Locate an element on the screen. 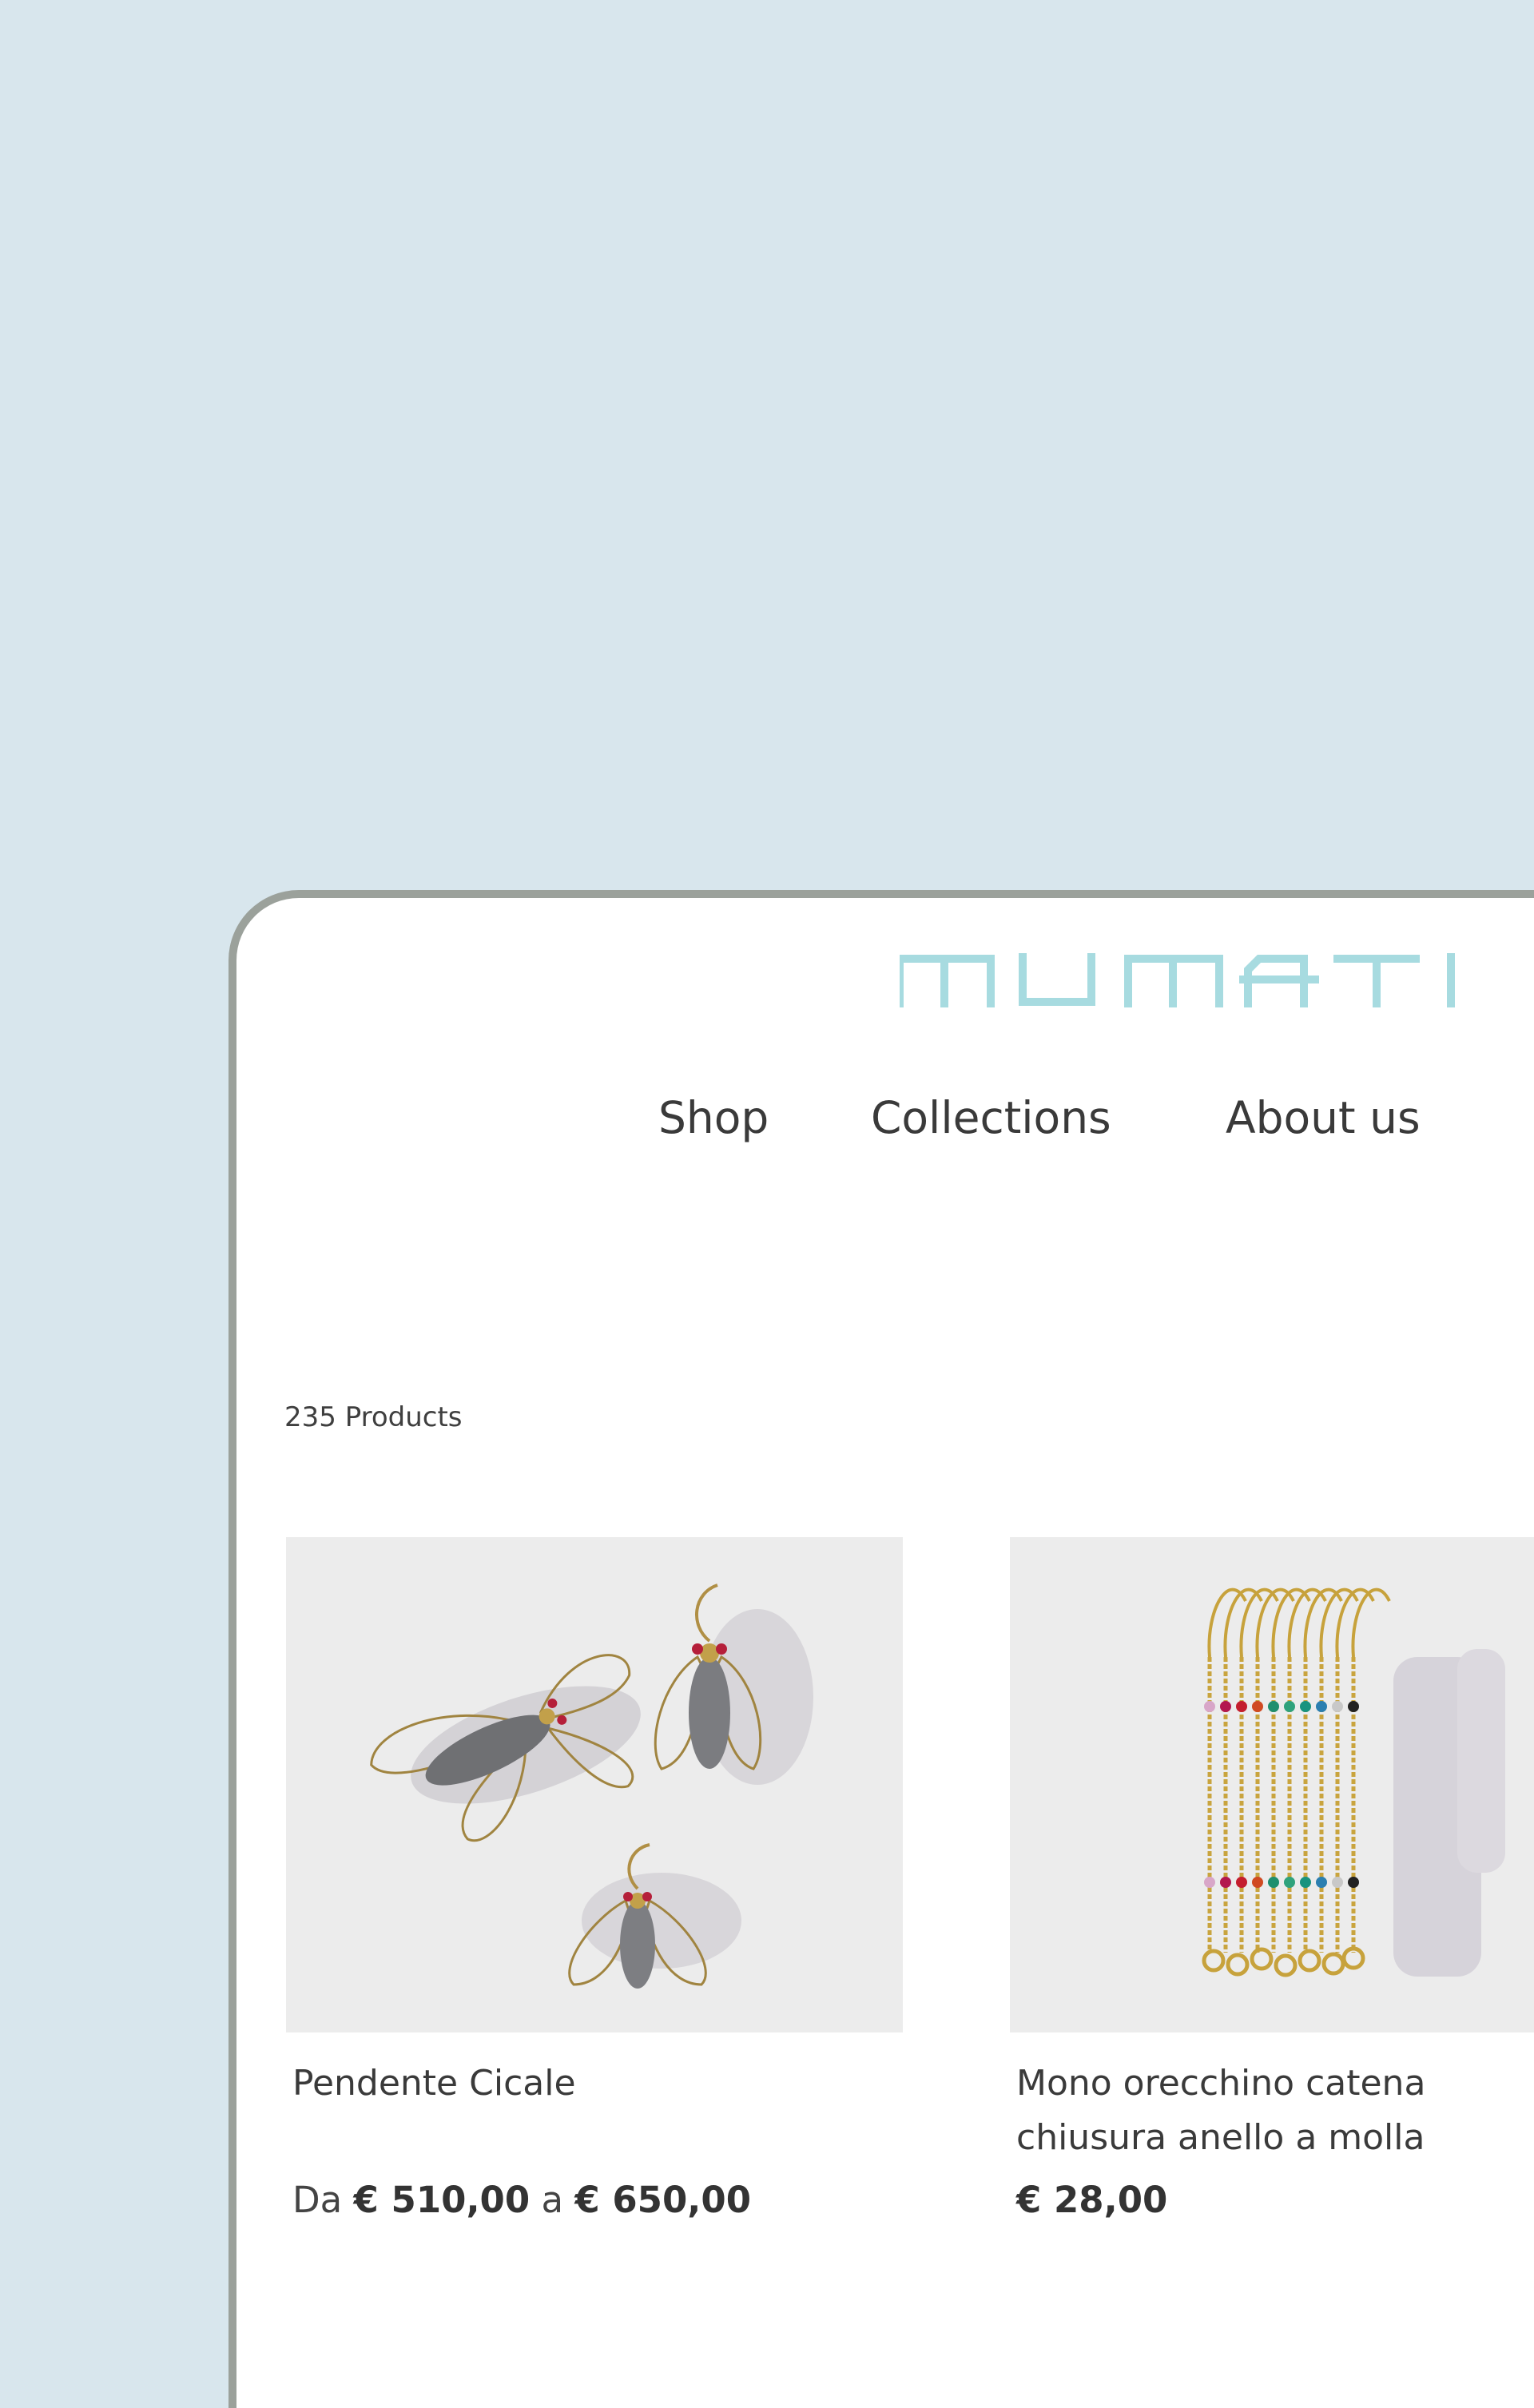 Image resolution: width=1534 pixels, height=2408 pixels. chain-earrings-image is located at coordinates (1353, 1782).